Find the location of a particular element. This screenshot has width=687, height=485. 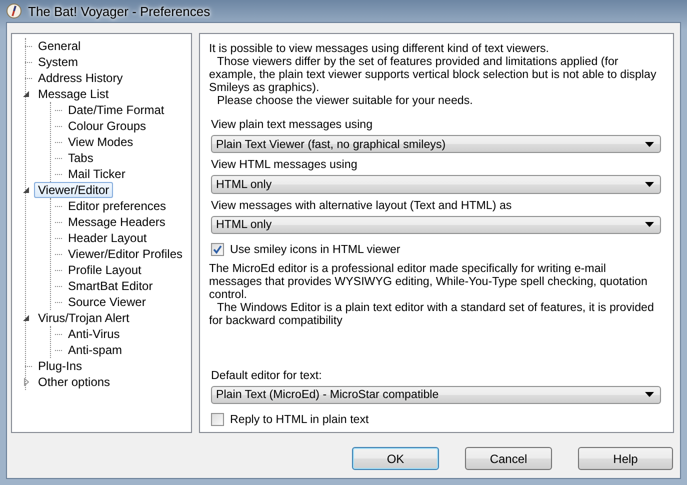

tree-item: Message List is located at coordinates (73, 94).